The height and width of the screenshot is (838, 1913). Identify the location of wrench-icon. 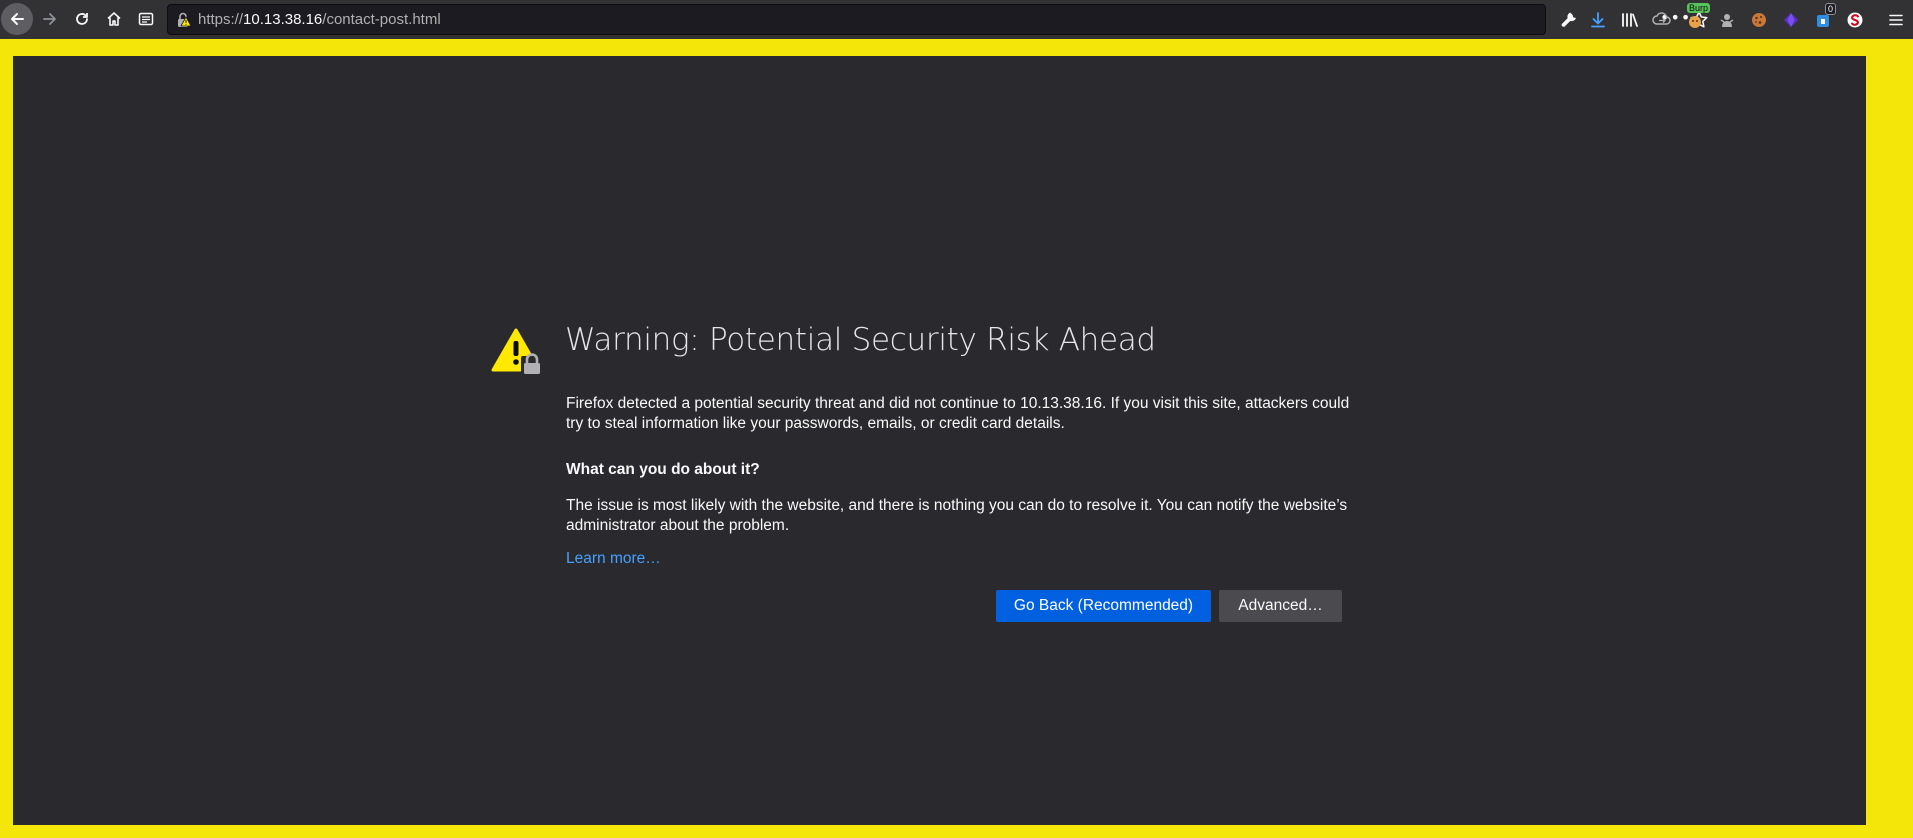
(1568, 19).